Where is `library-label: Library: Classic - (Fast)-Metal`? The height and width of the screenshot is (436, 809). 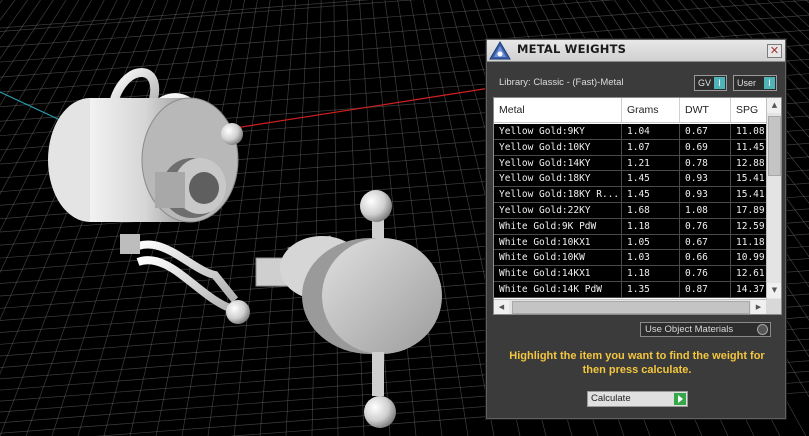
library-label: Library: Classic - (Fast)-Metal is located at coordinates (561, 82).